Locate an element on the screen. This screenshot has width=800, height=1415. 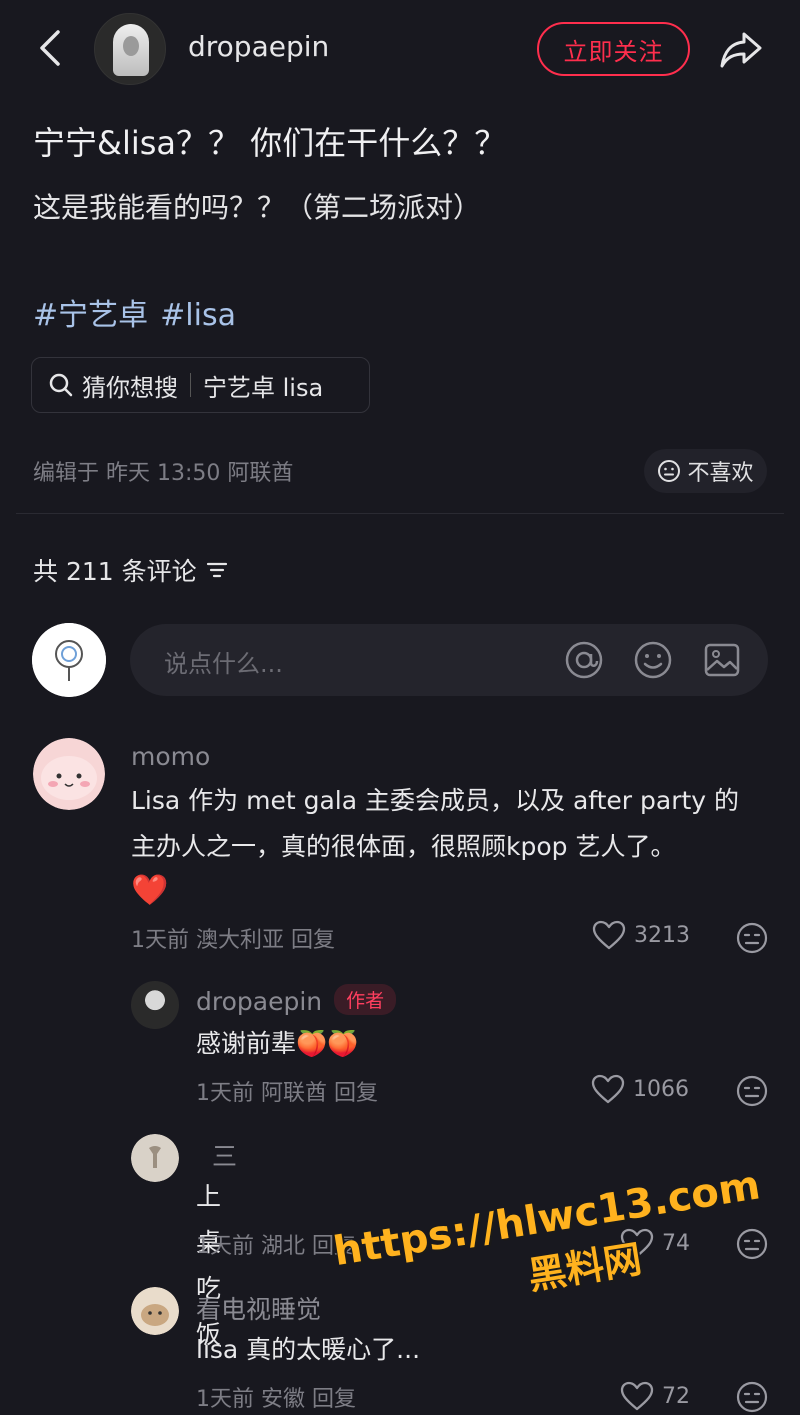
image-icon is located at coordinates (722, 660).